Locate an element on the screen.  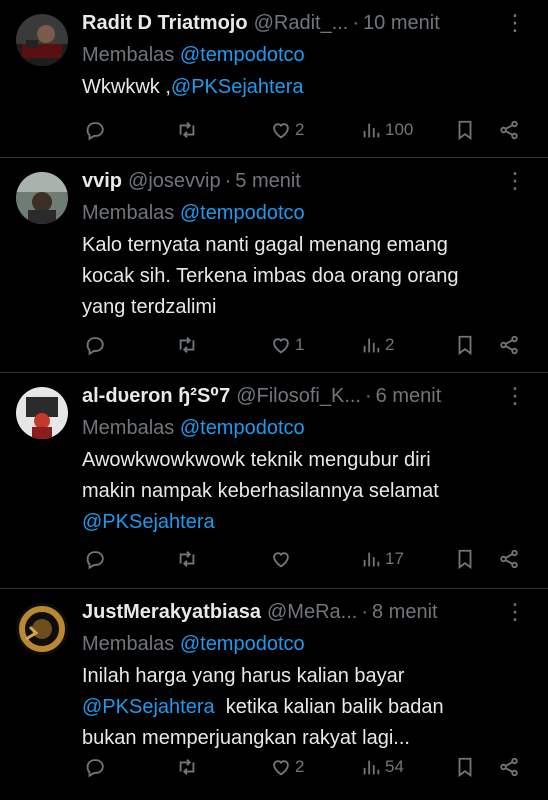
like-count: 1 is located at coordinates (300, 344).